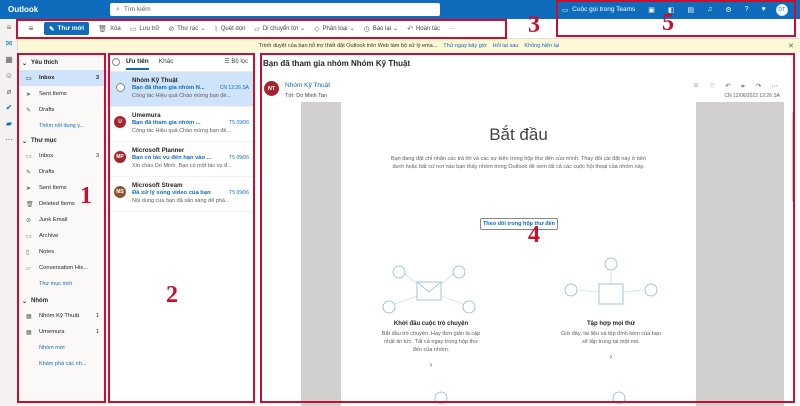  Describe the element at coordinates (9, 91) in the screenshot. I see `attach-icon: ⌀` at that location.